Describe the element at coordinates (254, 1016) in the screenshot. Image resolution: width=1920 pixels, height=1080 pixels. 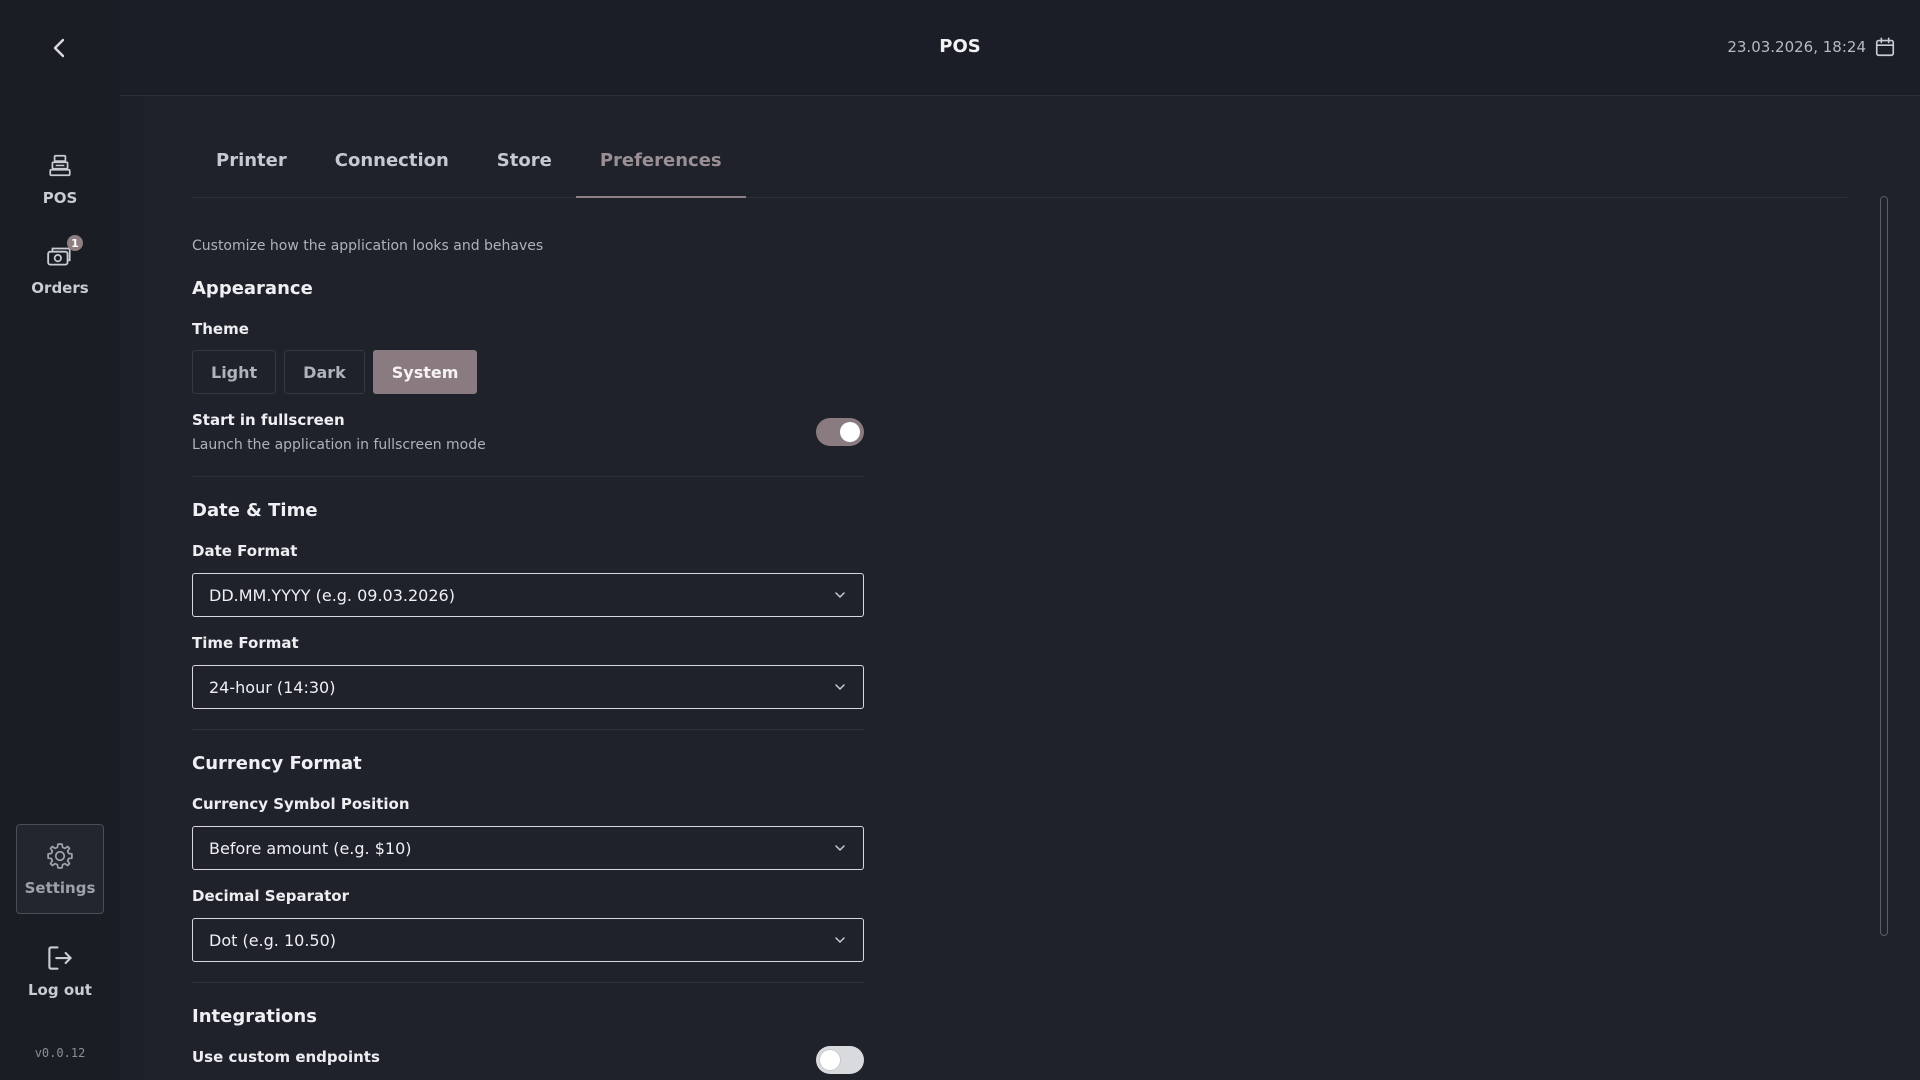
I see `section-title-integrations: Integrations` at that location.